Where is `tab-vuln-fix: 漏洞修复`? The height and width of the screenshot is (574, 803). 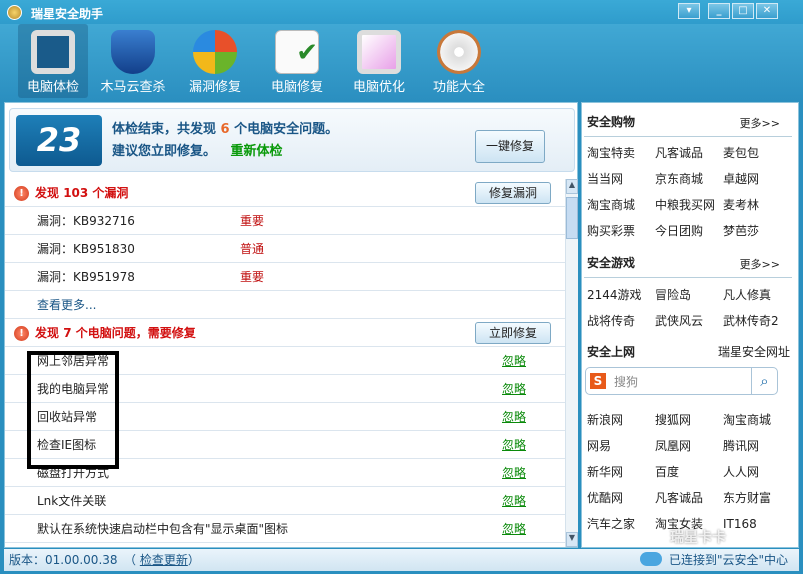
tab-vuln-fix: 漏洞修复 is located at coordinates (215, 61).